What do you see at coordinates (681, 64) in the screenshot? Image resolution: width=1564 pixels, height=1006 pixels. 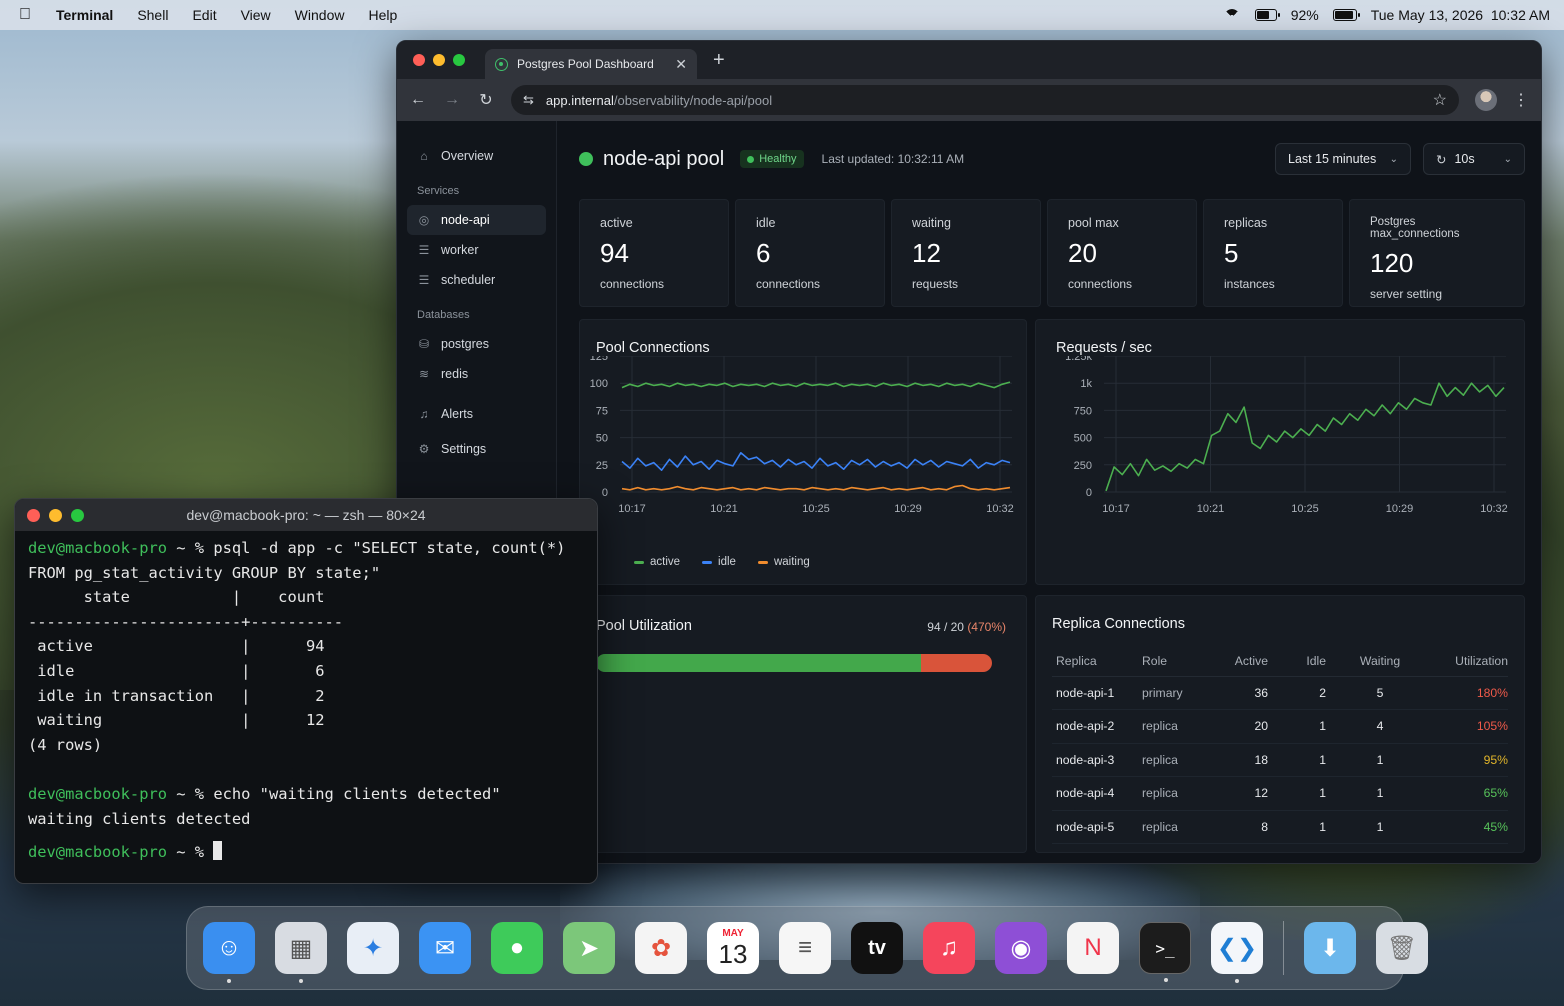 I see `tab-close-icon: ✕` at bounding box center [681, 64].